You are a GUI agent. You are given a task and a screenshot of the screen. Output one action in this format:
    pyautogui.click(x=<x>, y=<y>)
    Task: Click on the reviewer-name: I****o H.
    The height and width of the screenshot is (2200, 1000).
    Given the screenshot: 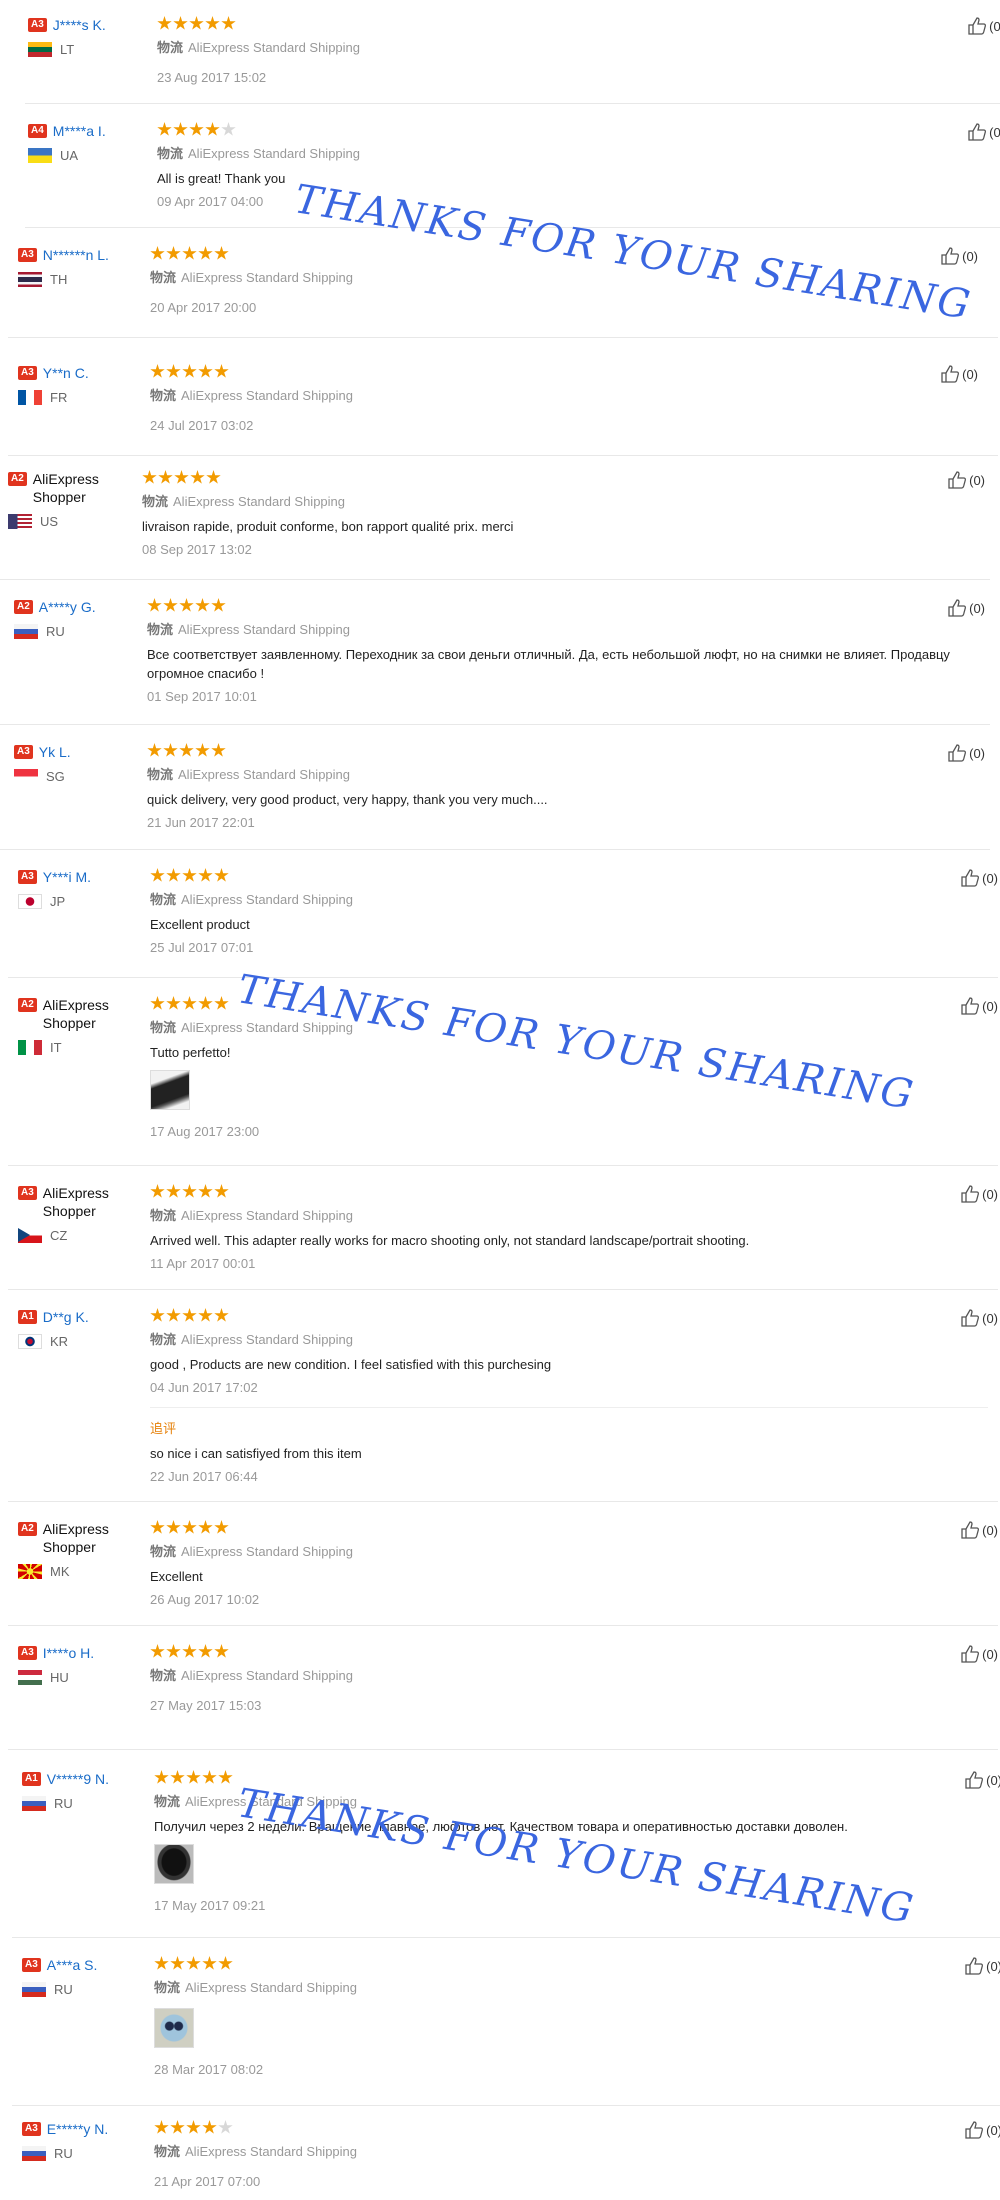 What is the action you would take?
    pyautogui.click(x=68, y=1653)
    